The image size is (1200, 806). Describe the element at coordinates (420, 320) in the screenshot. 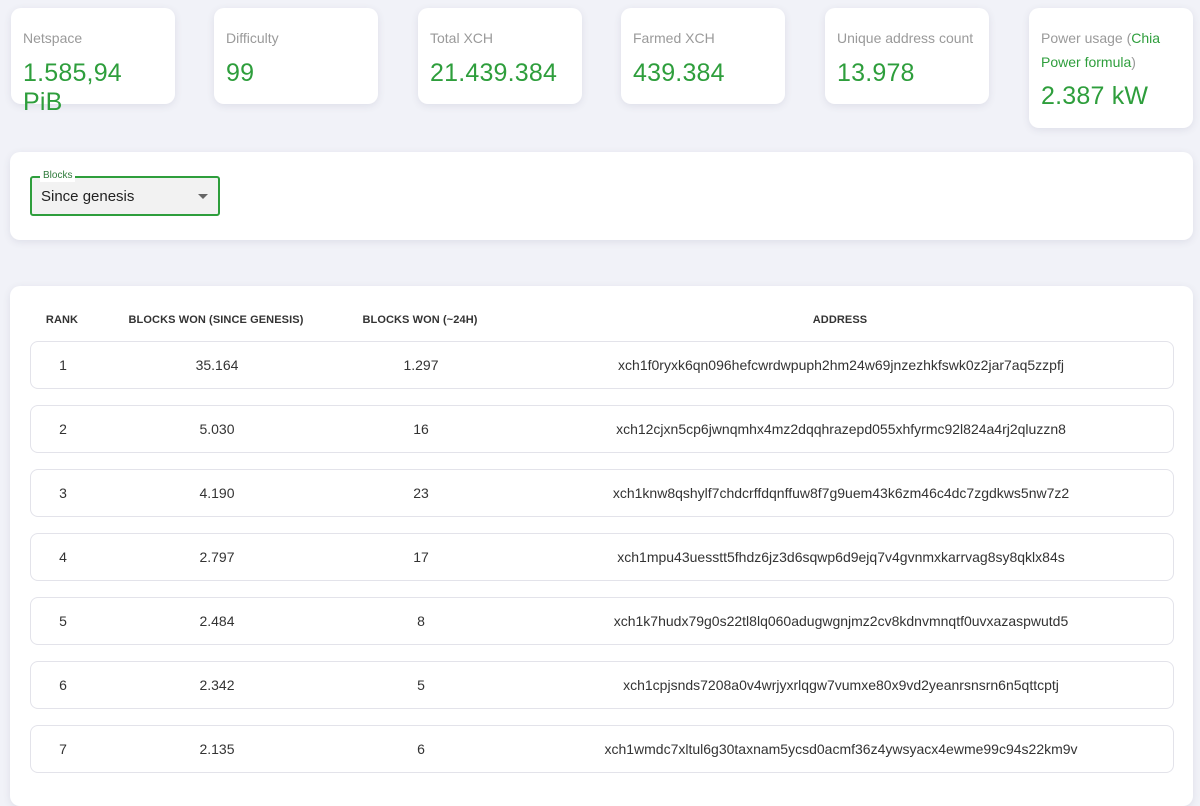

I see `header-blocks-24h: Blocks won (~24h)` at that location.